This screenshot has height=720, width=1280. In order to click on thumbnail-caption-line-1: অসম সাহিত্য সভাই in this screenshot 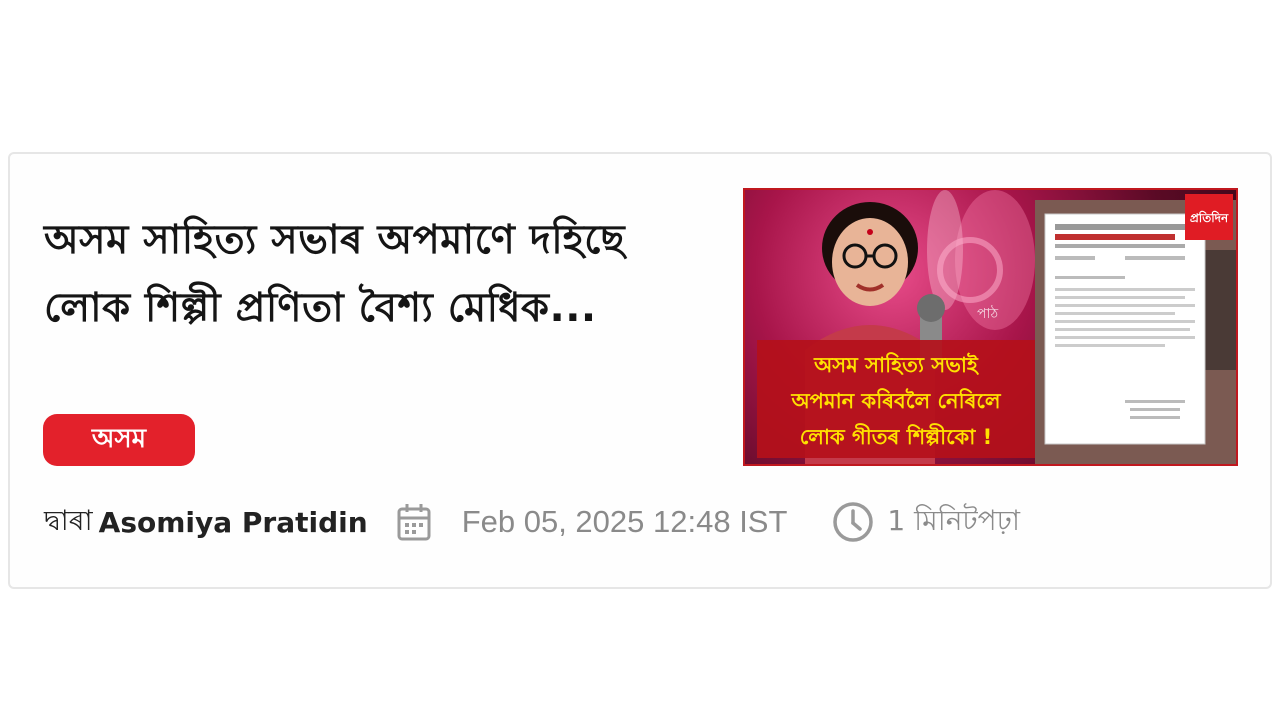, I will do `click(896, 364)`.